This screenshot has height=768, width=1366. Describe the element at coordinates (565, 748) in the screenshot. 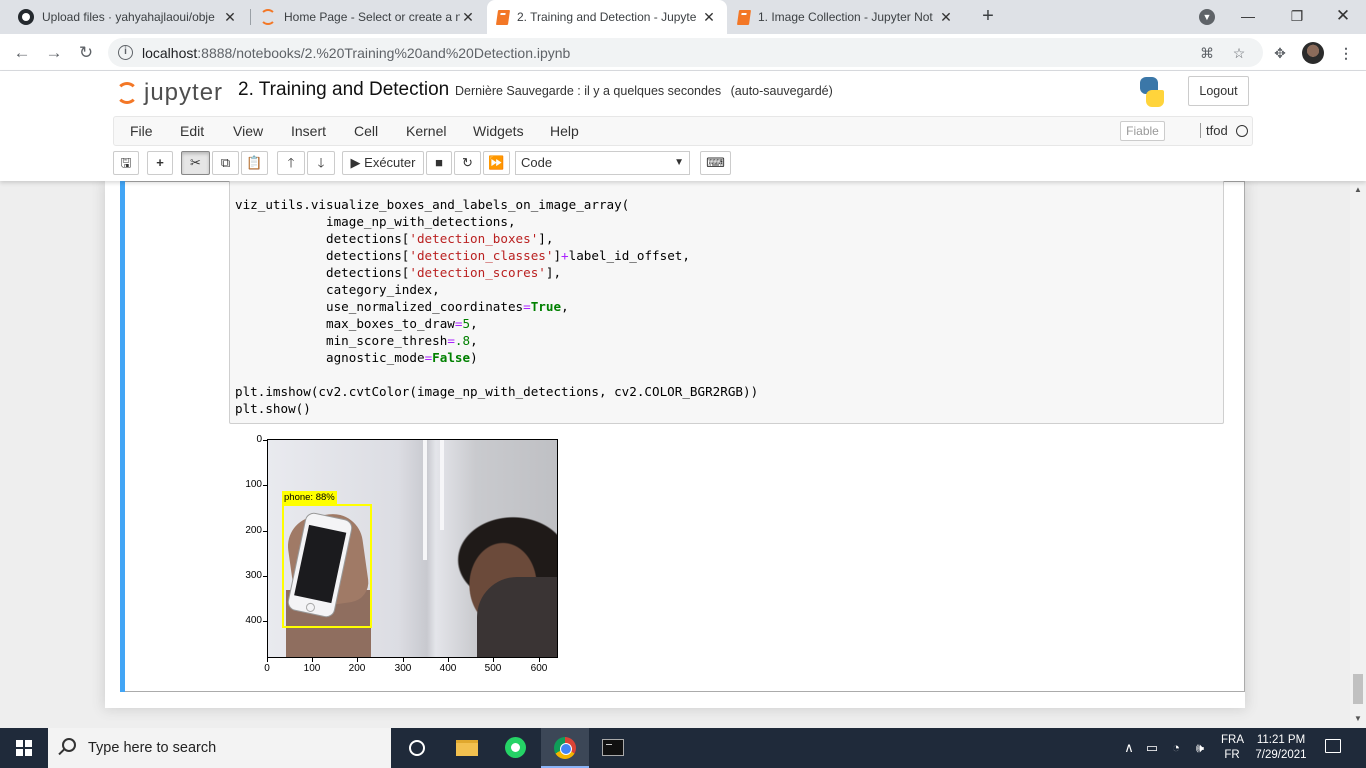

I see `chrome-icon` at that location.